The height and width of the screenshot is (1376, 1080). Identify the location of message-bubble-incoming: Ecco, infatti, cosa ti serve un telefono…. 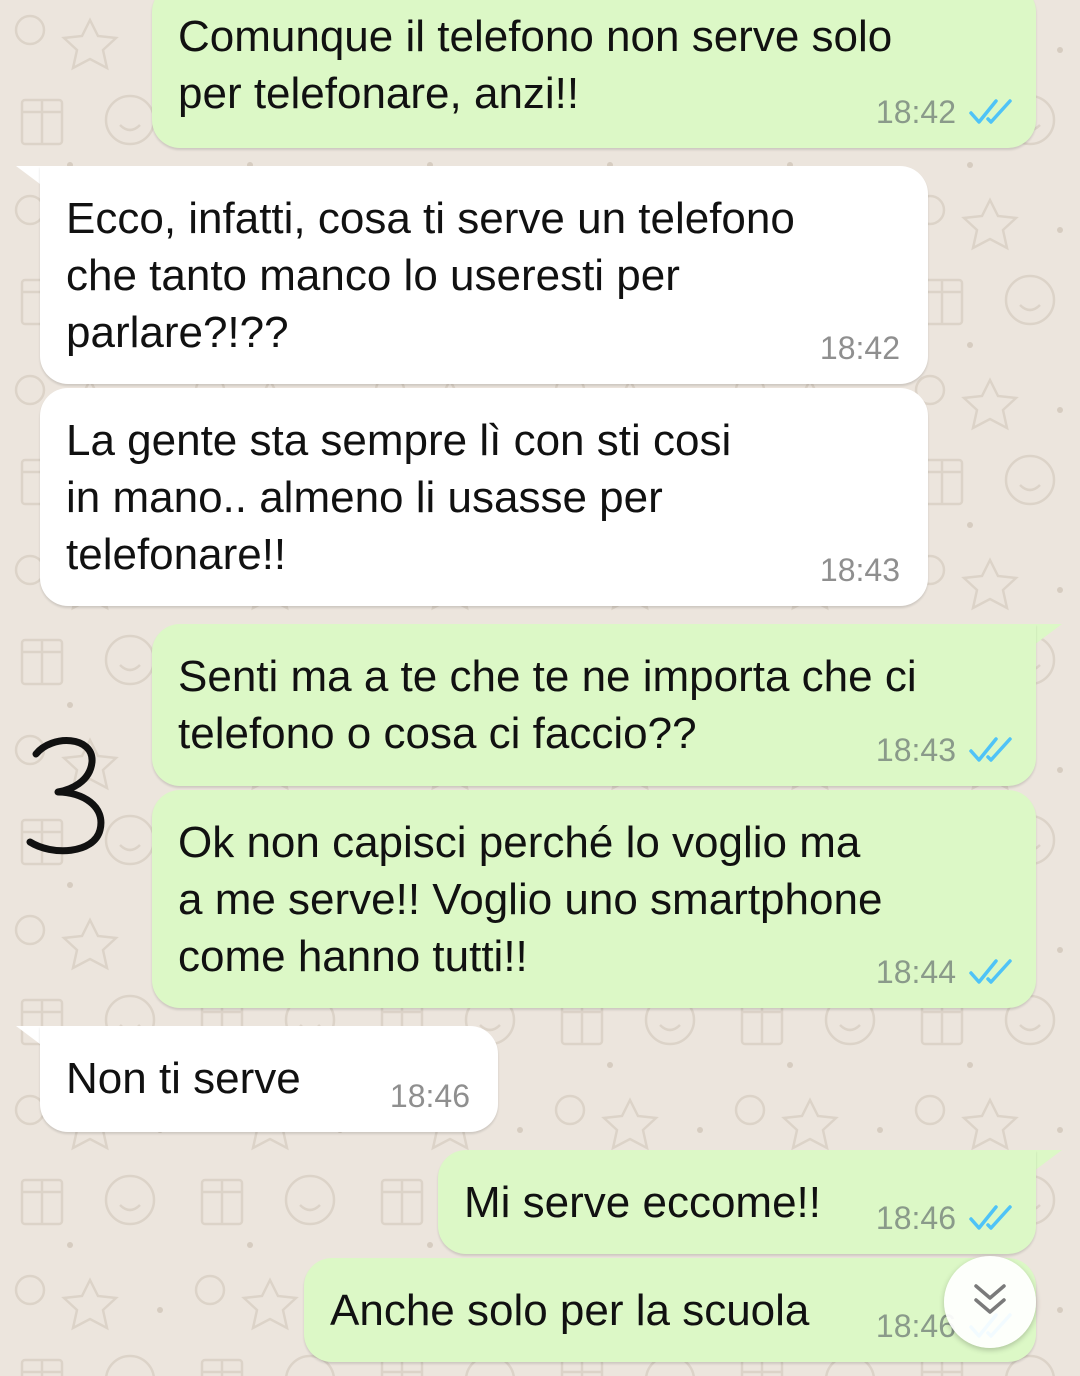
(484, 275).